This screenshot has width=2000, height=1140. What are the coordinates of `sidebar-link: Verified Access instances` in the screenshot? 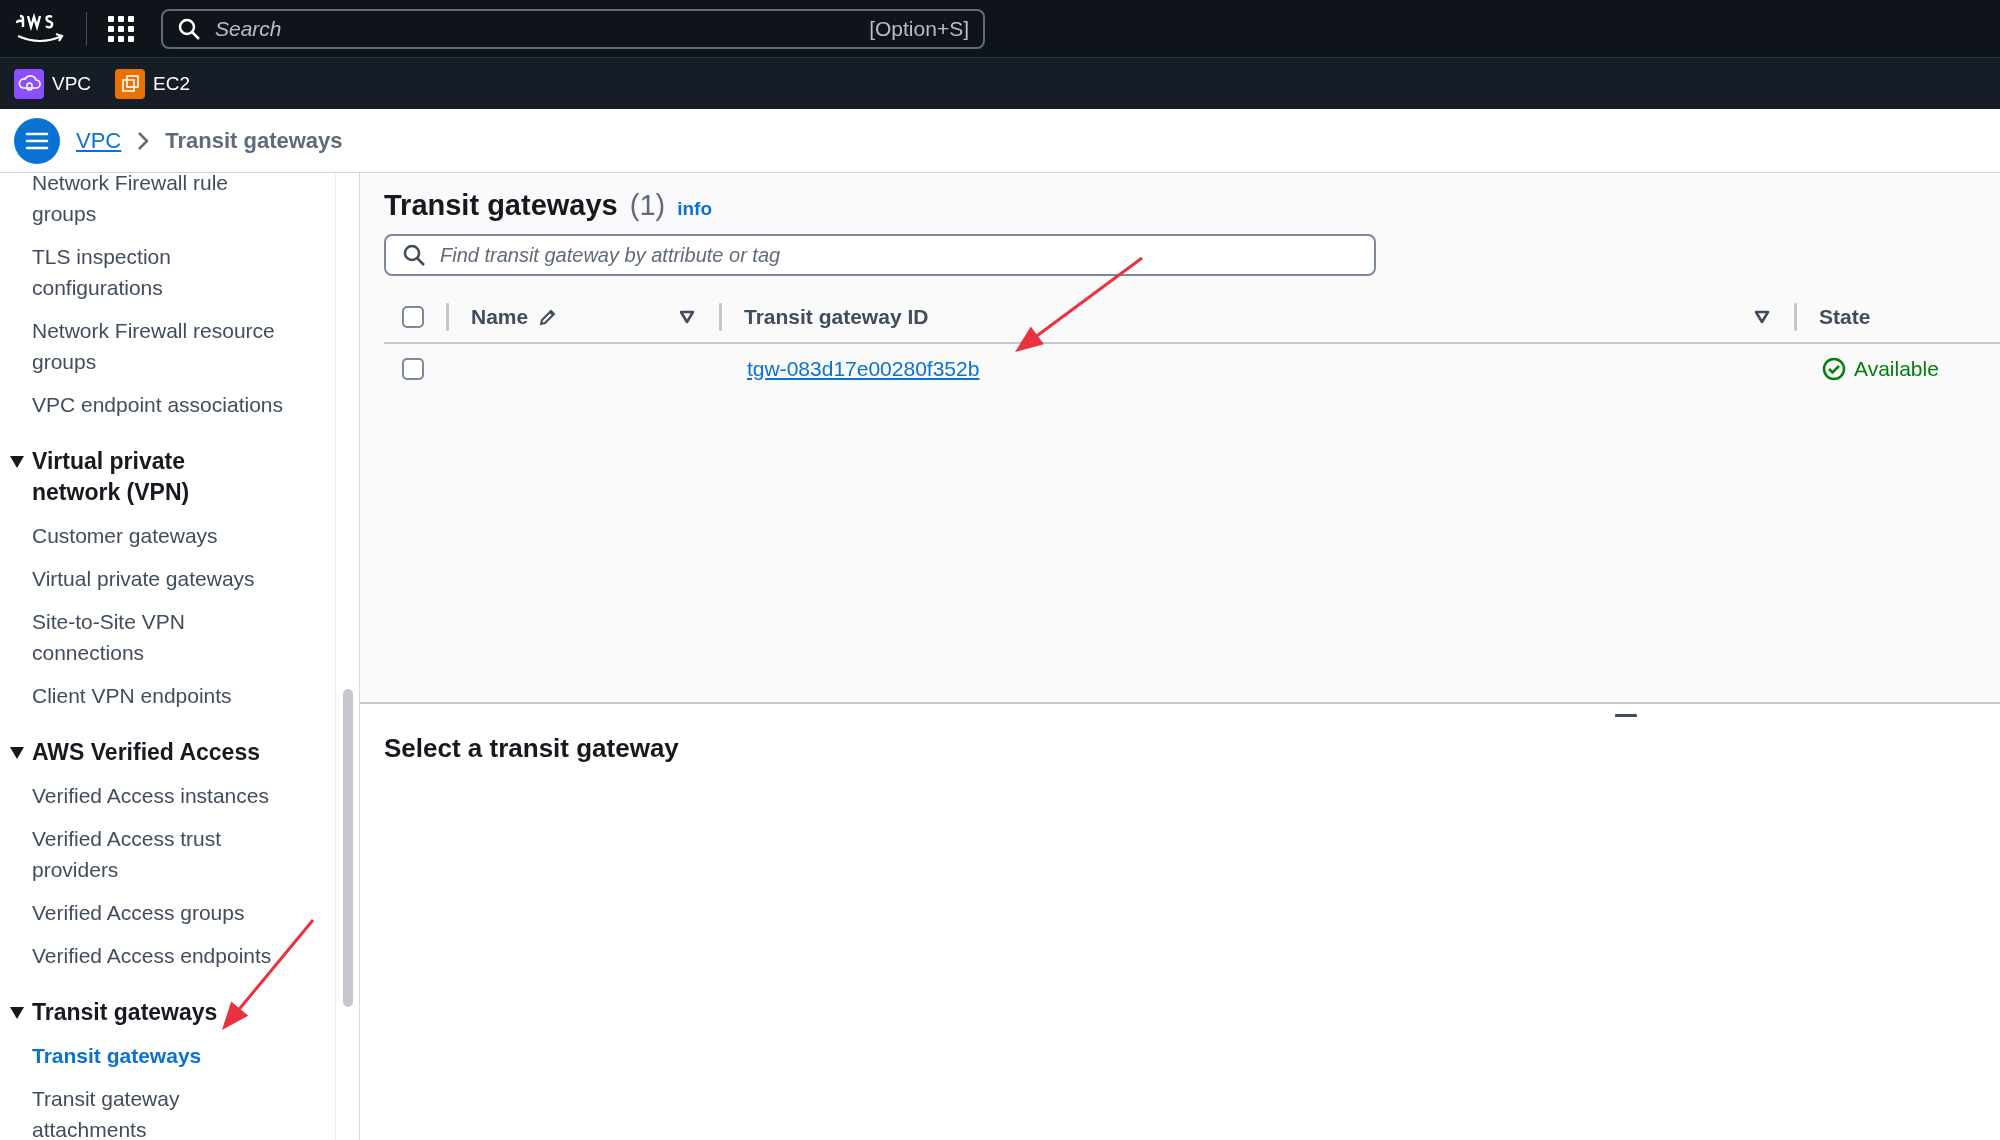 It's located at (161, 795).